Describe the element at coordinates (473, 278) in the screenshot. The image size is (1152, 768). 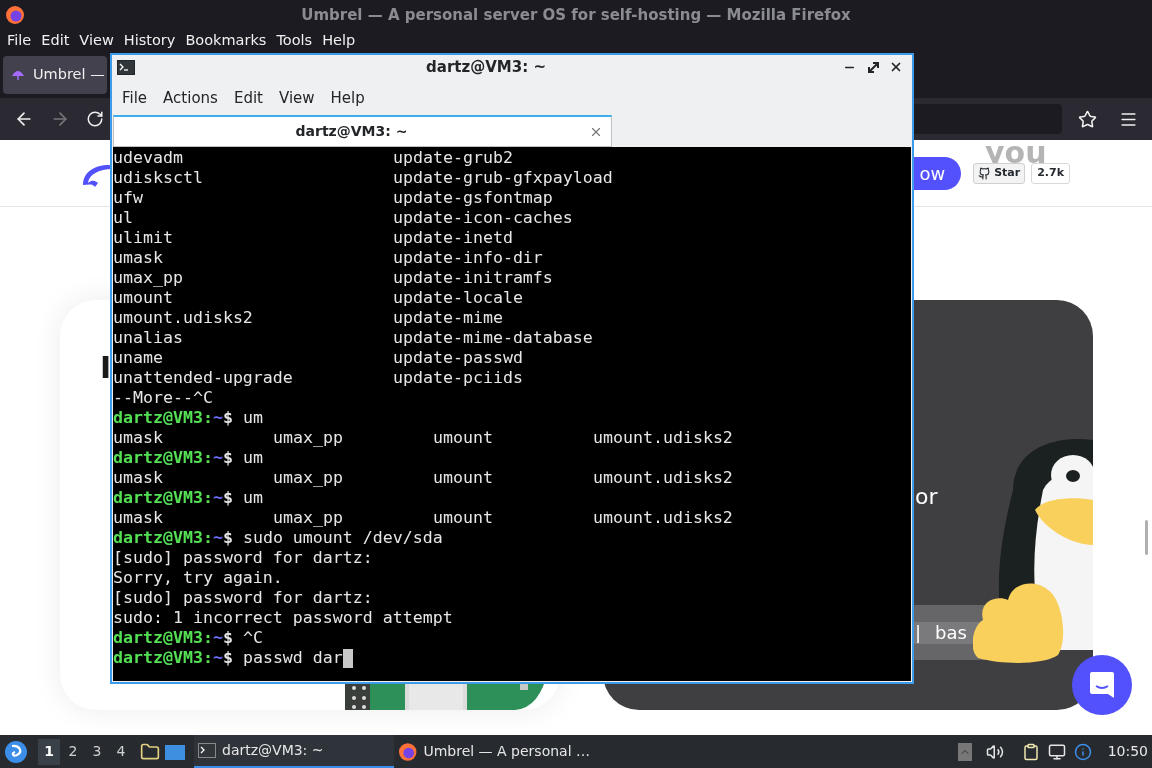
I see `terminal-text: update-initramfs` at that location.